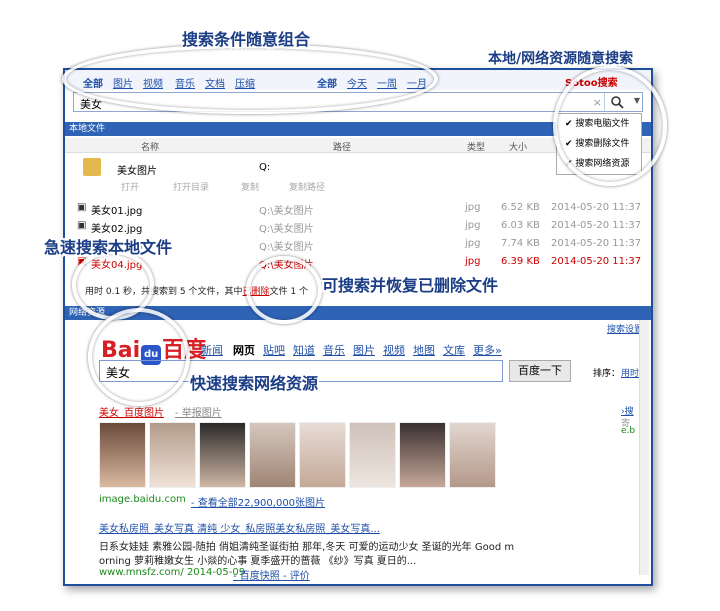 The image size is (720, 611). I want to click on side-url: e.b, so click(628, 431).